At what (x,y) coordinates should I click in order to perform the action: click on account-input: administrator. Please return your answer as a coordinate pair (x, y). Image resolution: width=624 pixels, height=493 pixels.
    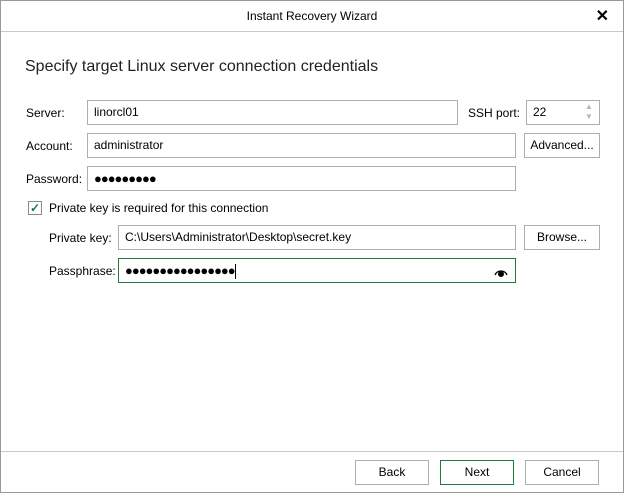
    Looking at the image, I should click on (301, 145).